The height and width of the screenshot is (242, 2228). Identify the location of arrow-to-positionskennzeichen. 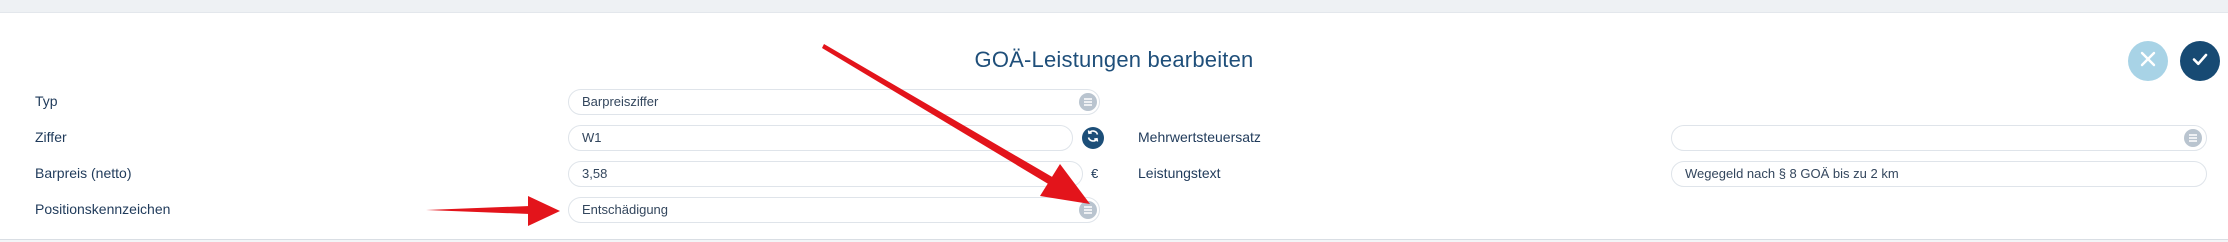
(493, 211).